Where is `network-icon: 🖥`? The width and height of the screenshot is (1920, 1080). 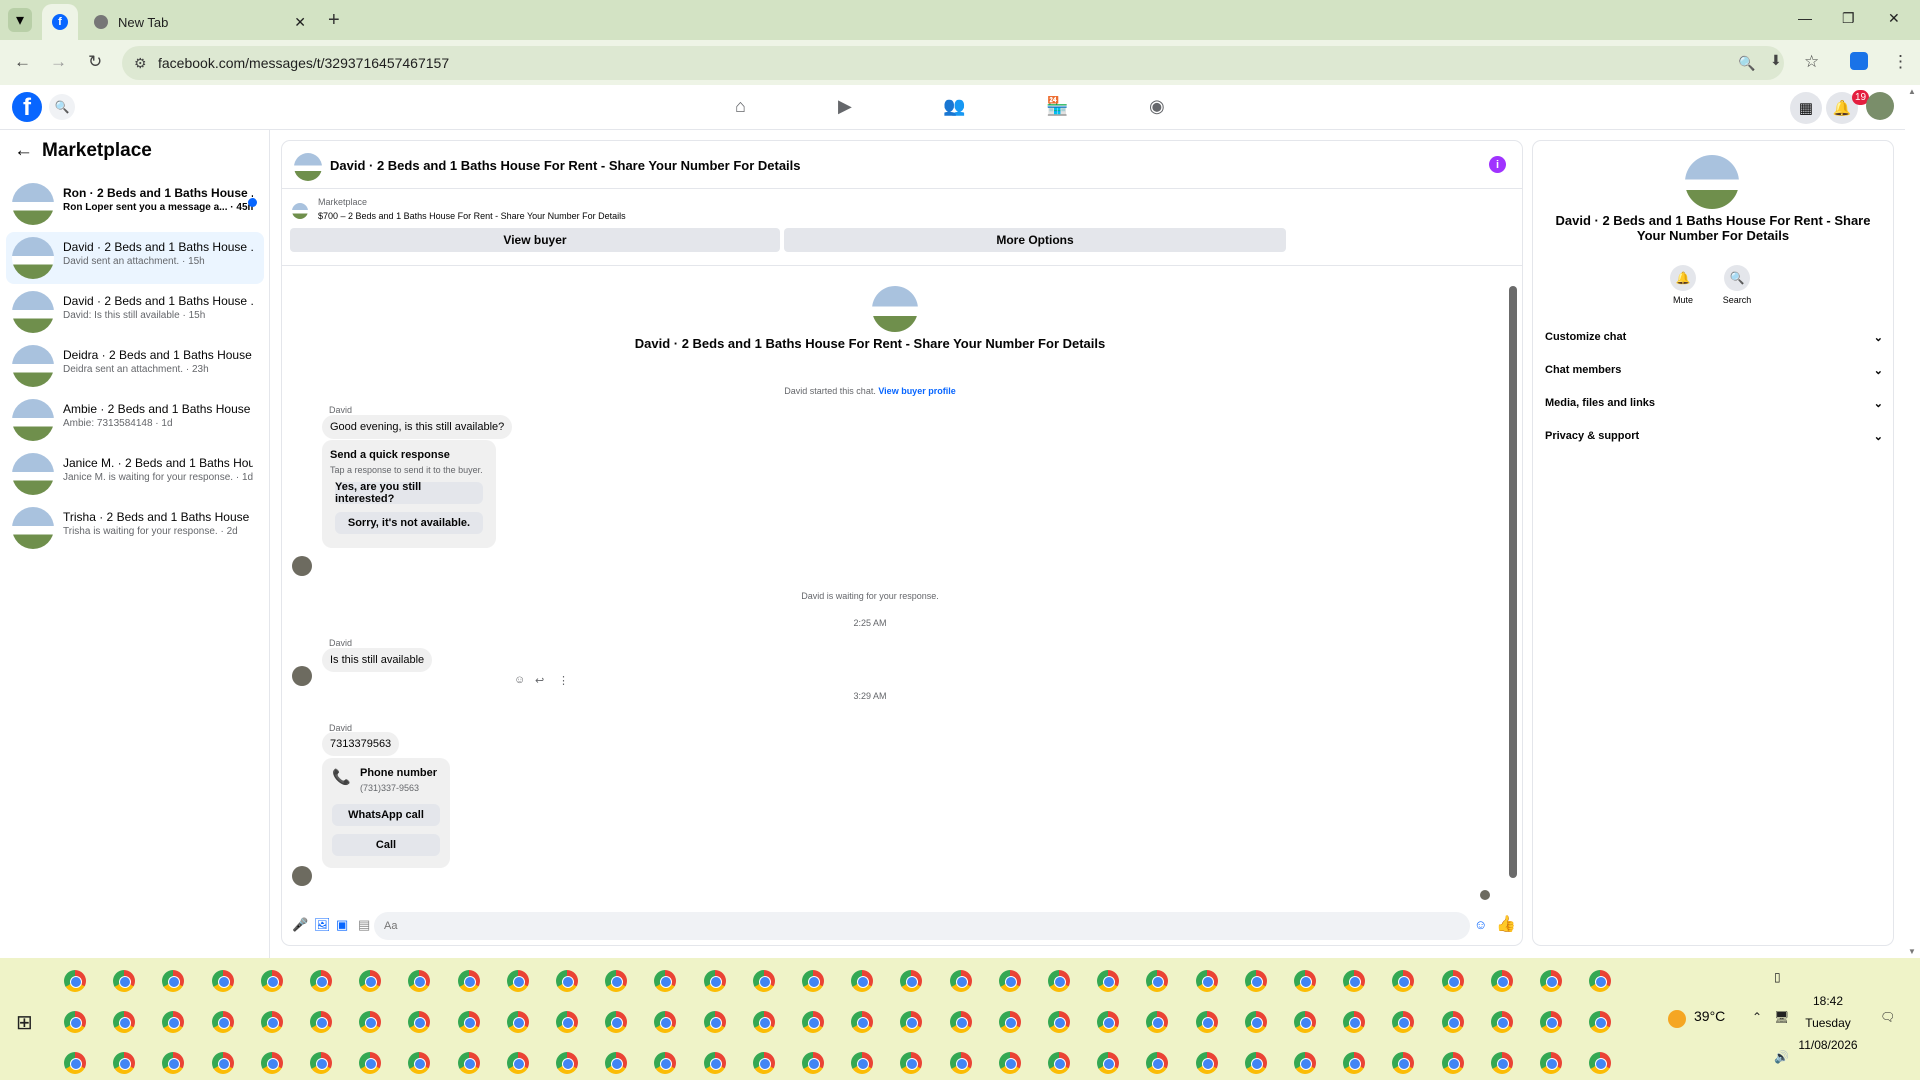 network-icon: 🖥 is located at coordinates (1781, 1017).